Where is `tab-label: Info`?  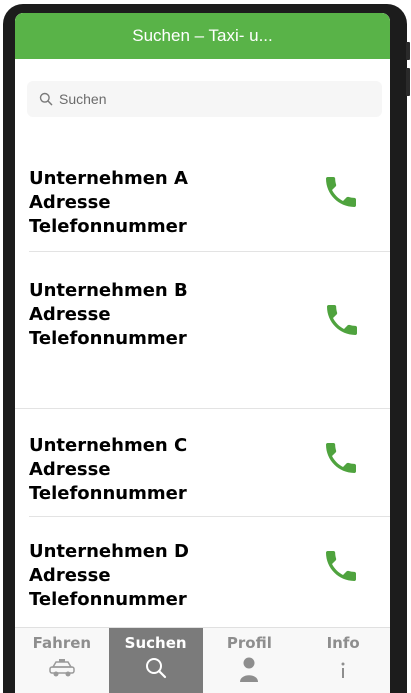 tab-label: Info is located at coordinates (343, 643).